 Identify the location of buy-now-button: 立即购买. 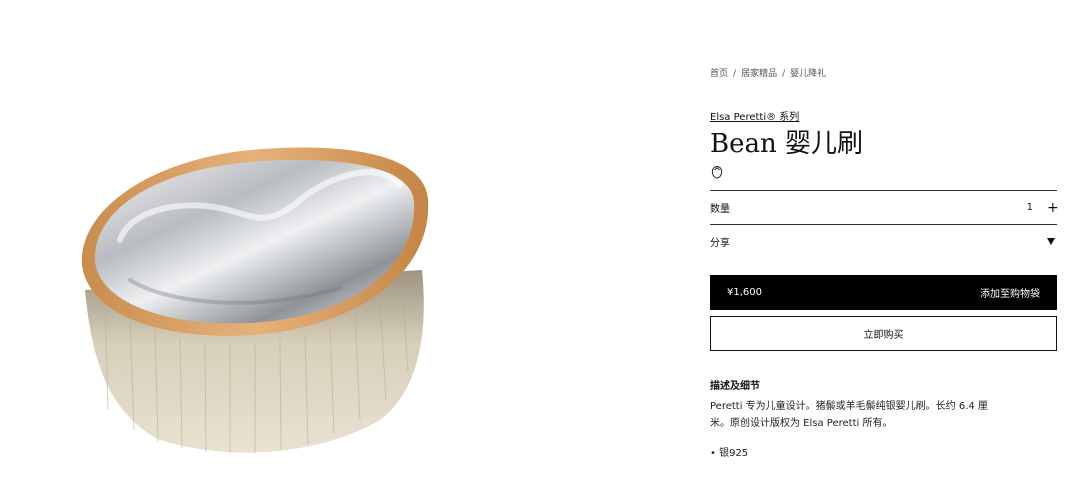
(883, 333).